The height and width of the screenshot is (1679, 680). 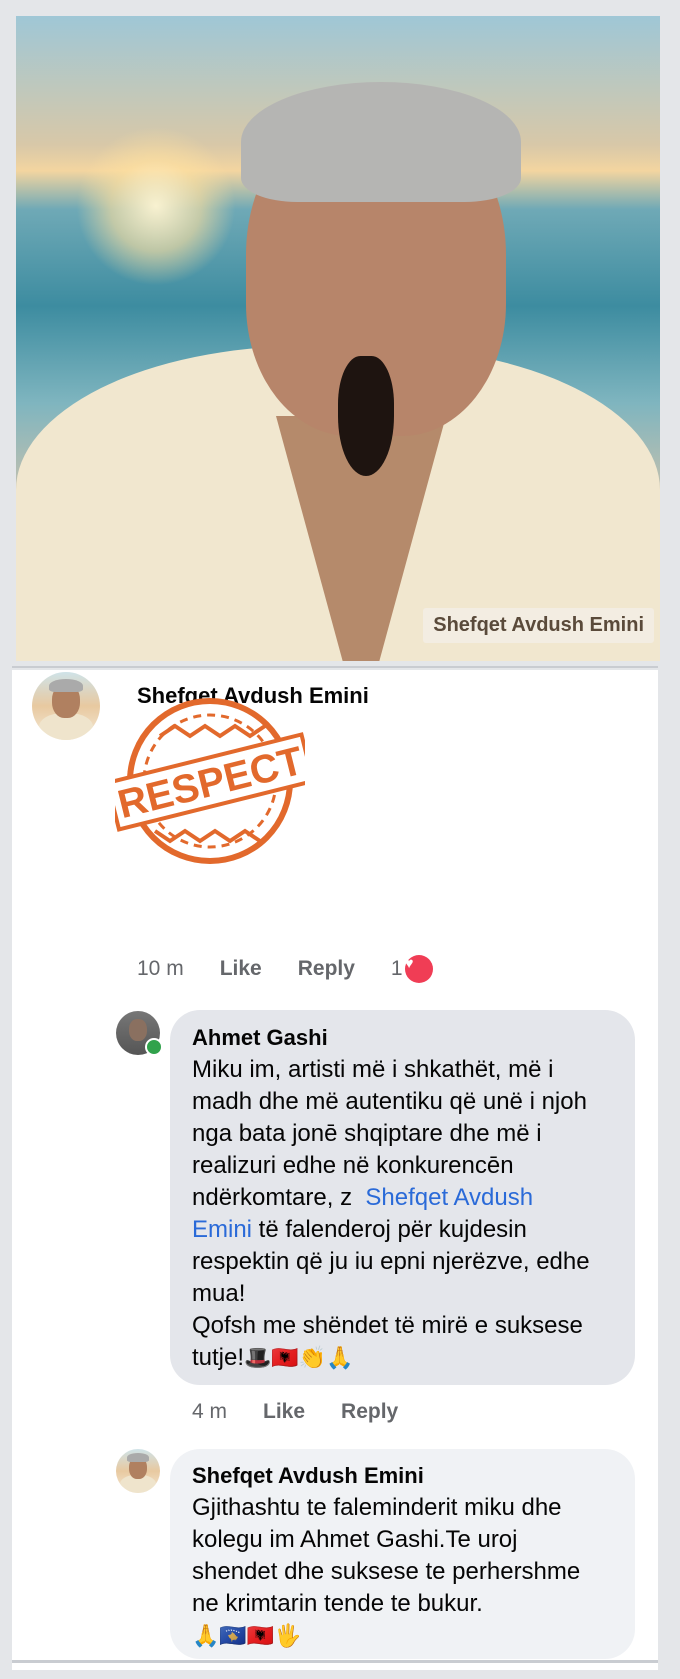 I want to click on emoji-row: 🙏🇽🇰🇦🇱🖐, so click(x=247, y=1635).